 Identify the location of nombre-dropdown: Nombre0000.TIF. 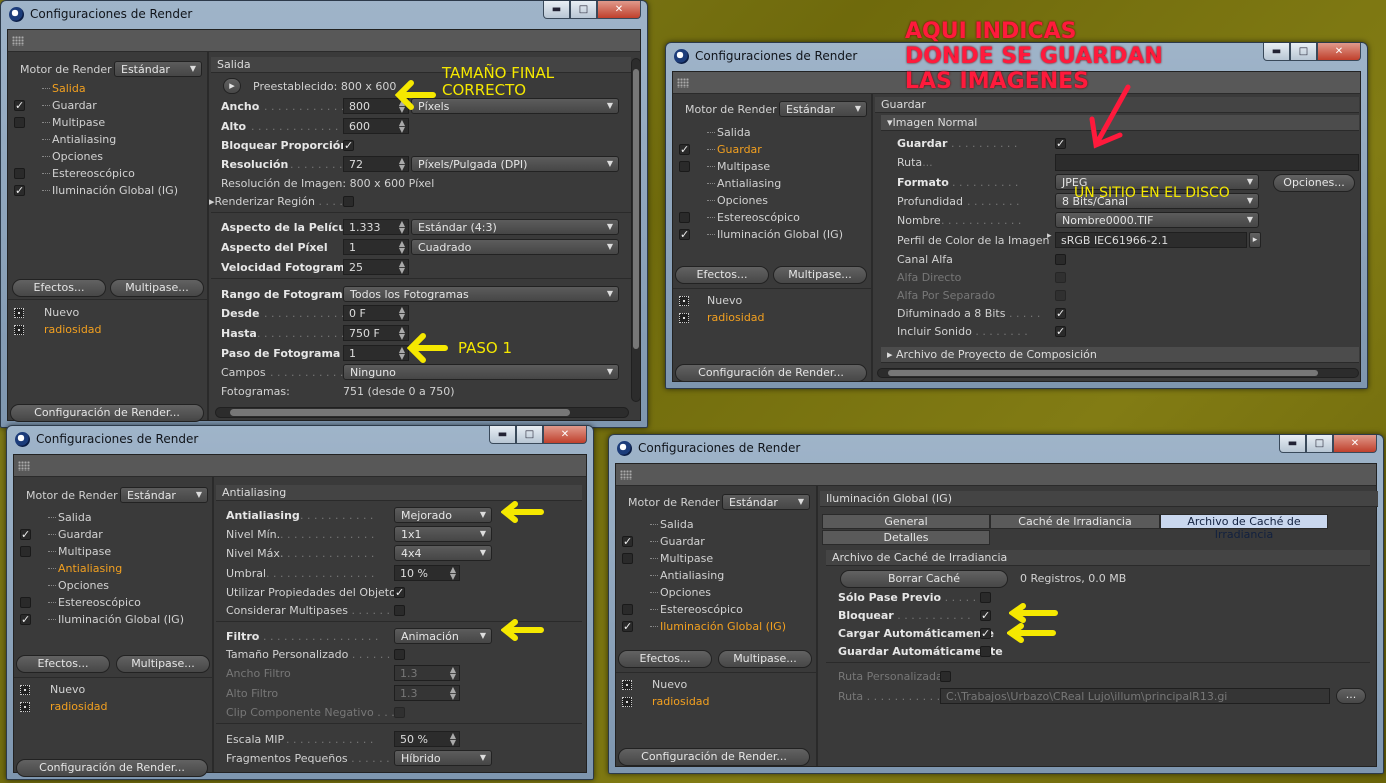
(1157, 220).